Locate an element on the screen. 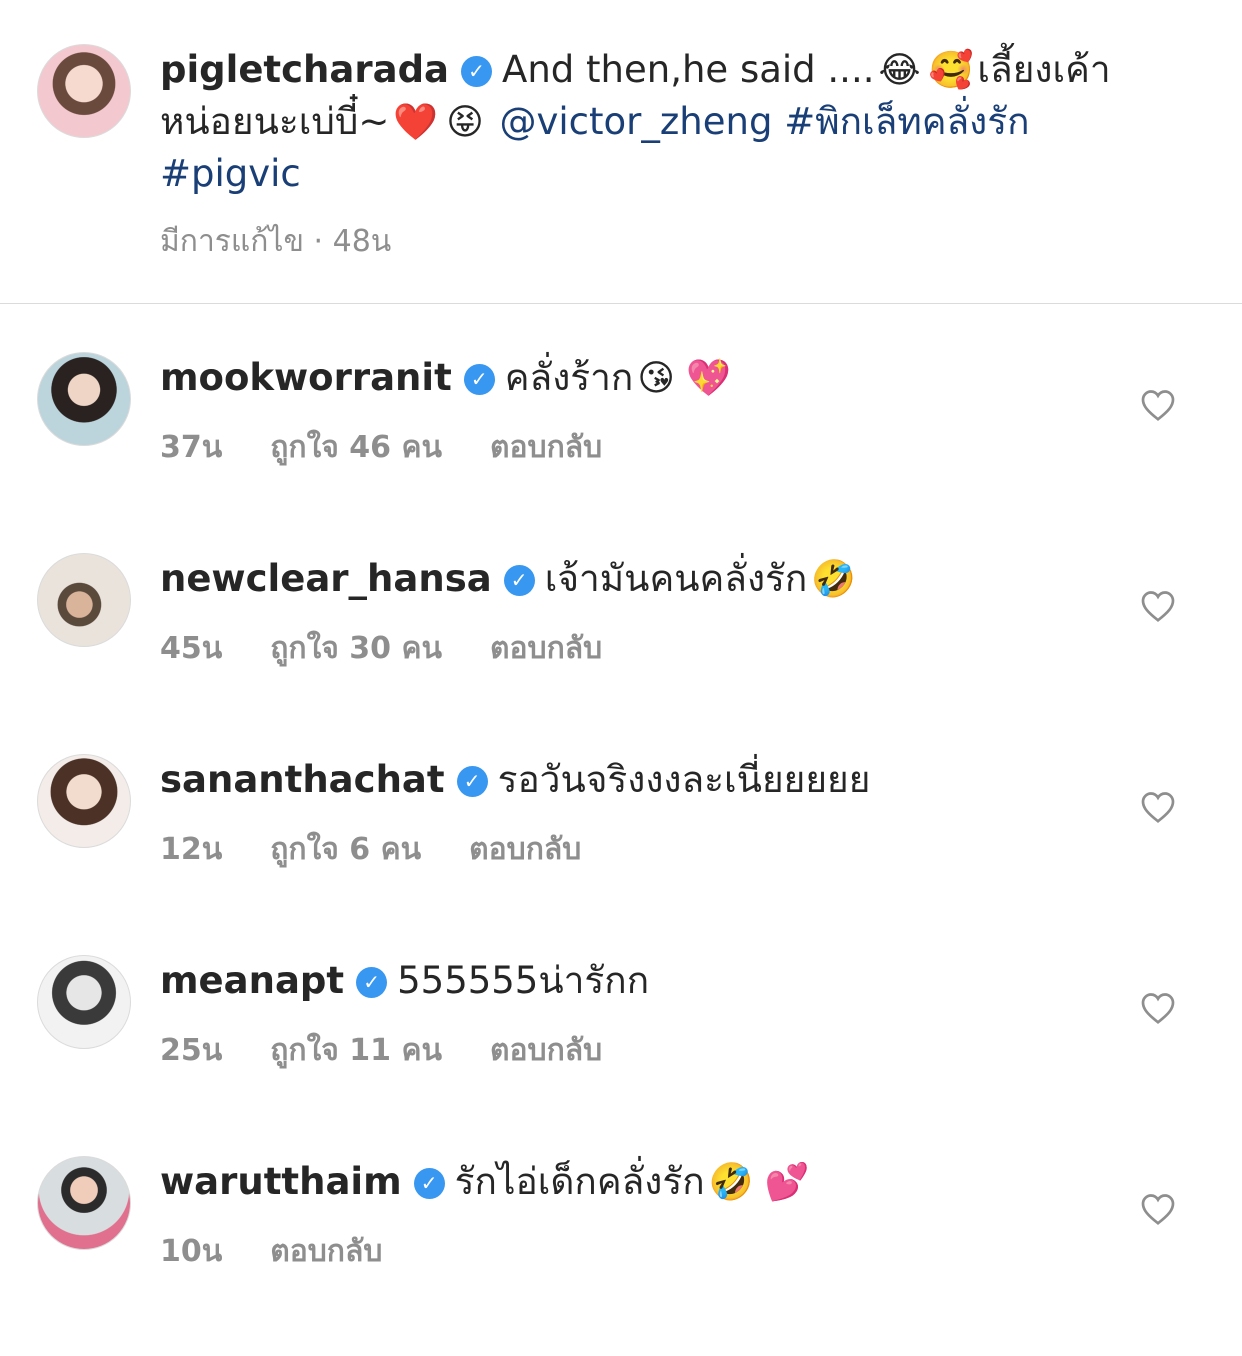 The height and width of the screenshot is (1356, 1242). caption-avatar is located at coordinates (84, 91).